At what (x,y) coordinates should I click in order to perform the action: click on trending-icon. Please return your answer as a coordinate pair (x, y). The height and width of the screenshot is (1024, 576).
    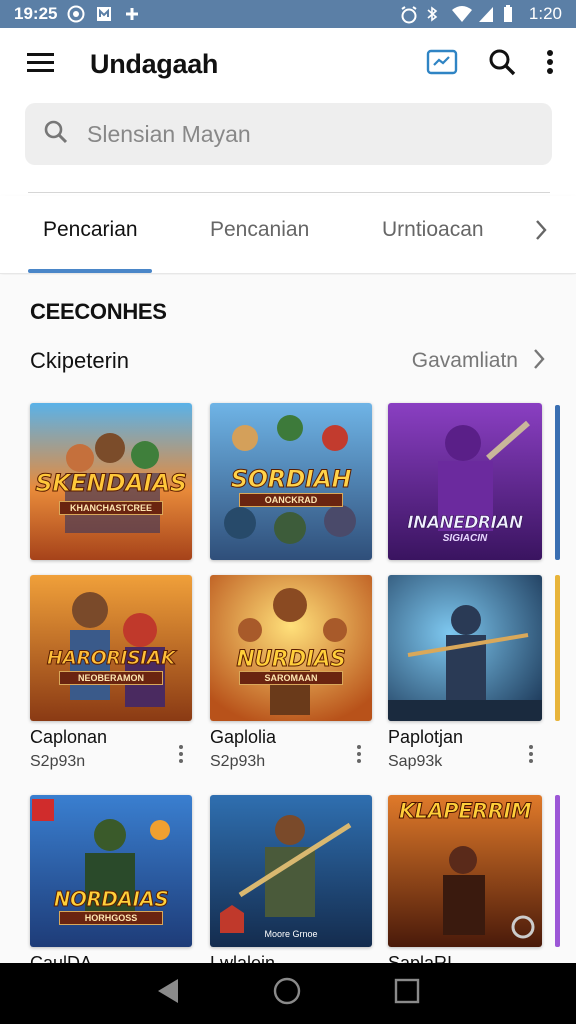
    Looking at the image, I should click on (442, 64).